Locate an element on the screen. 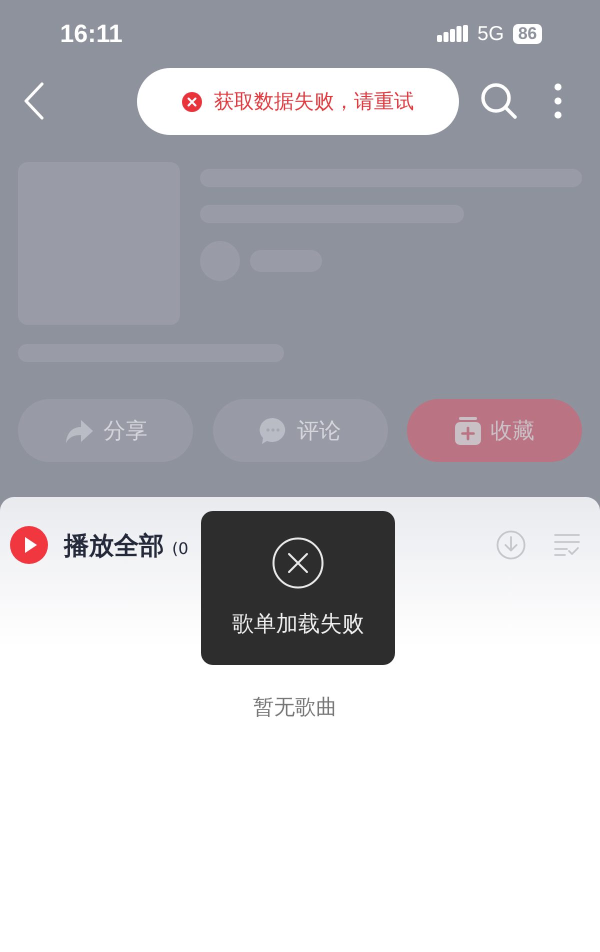  search-icon is located at coordinates (499, 101).